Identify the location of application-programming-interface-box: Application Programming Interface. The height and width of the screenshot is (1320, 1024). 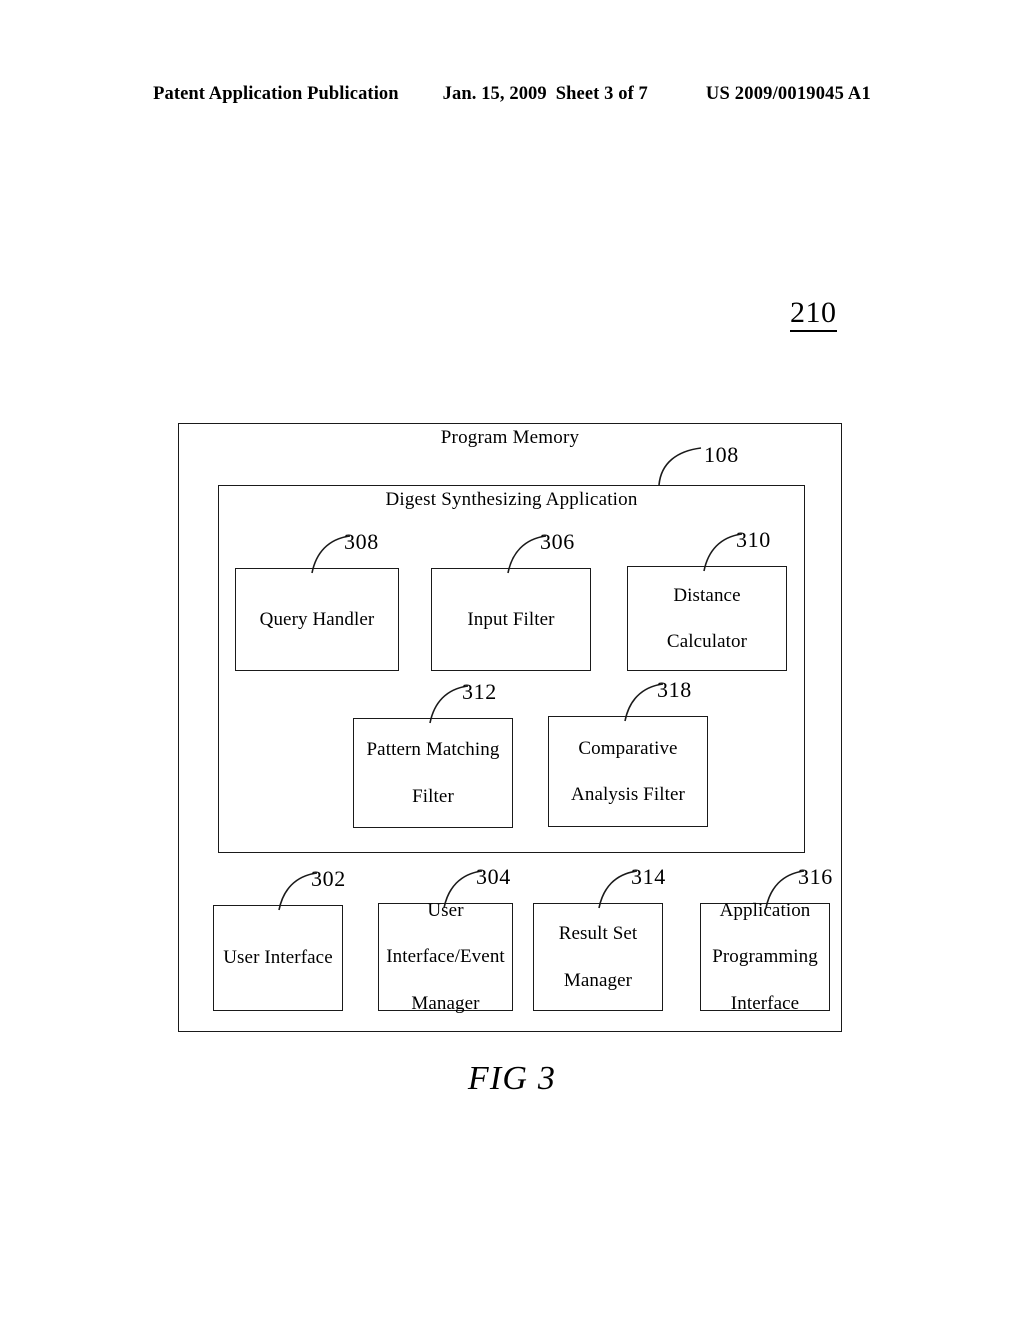
(765, 957).